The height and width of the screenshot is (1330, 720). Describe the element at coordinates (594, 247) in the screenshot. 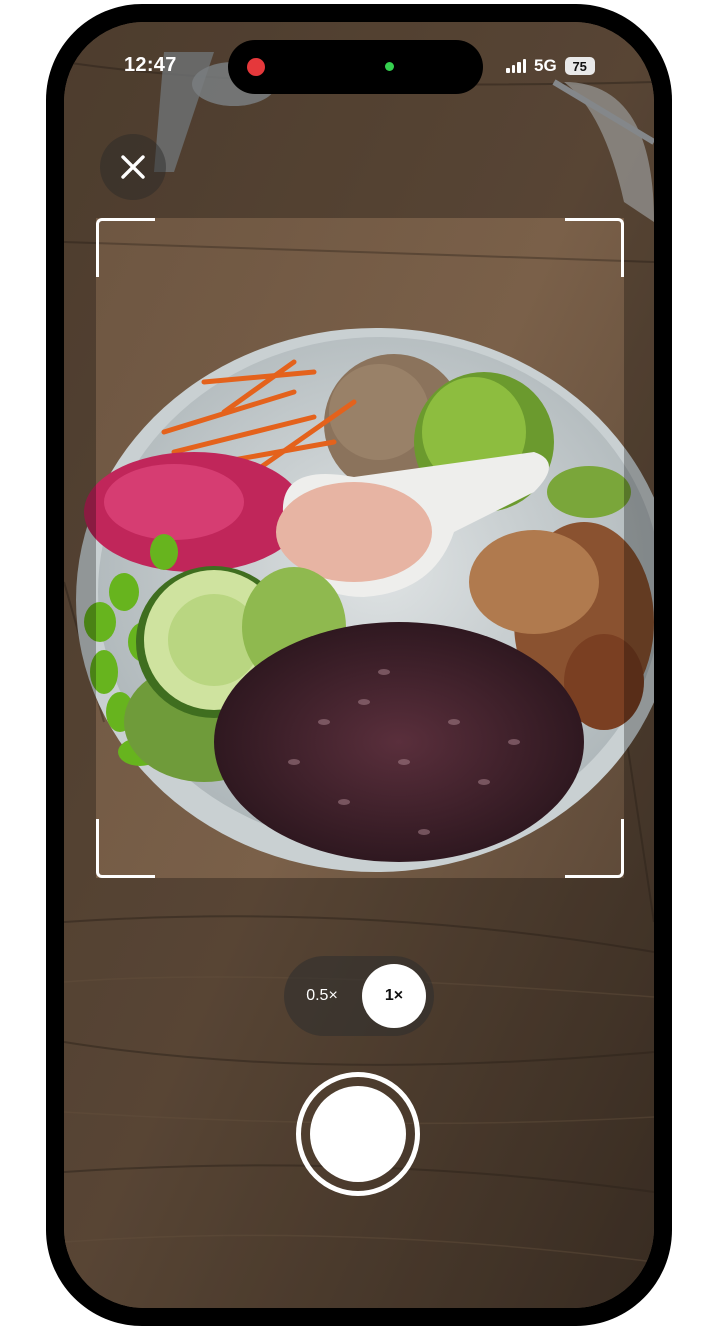

I see `frame-corner-top-right` at that location.